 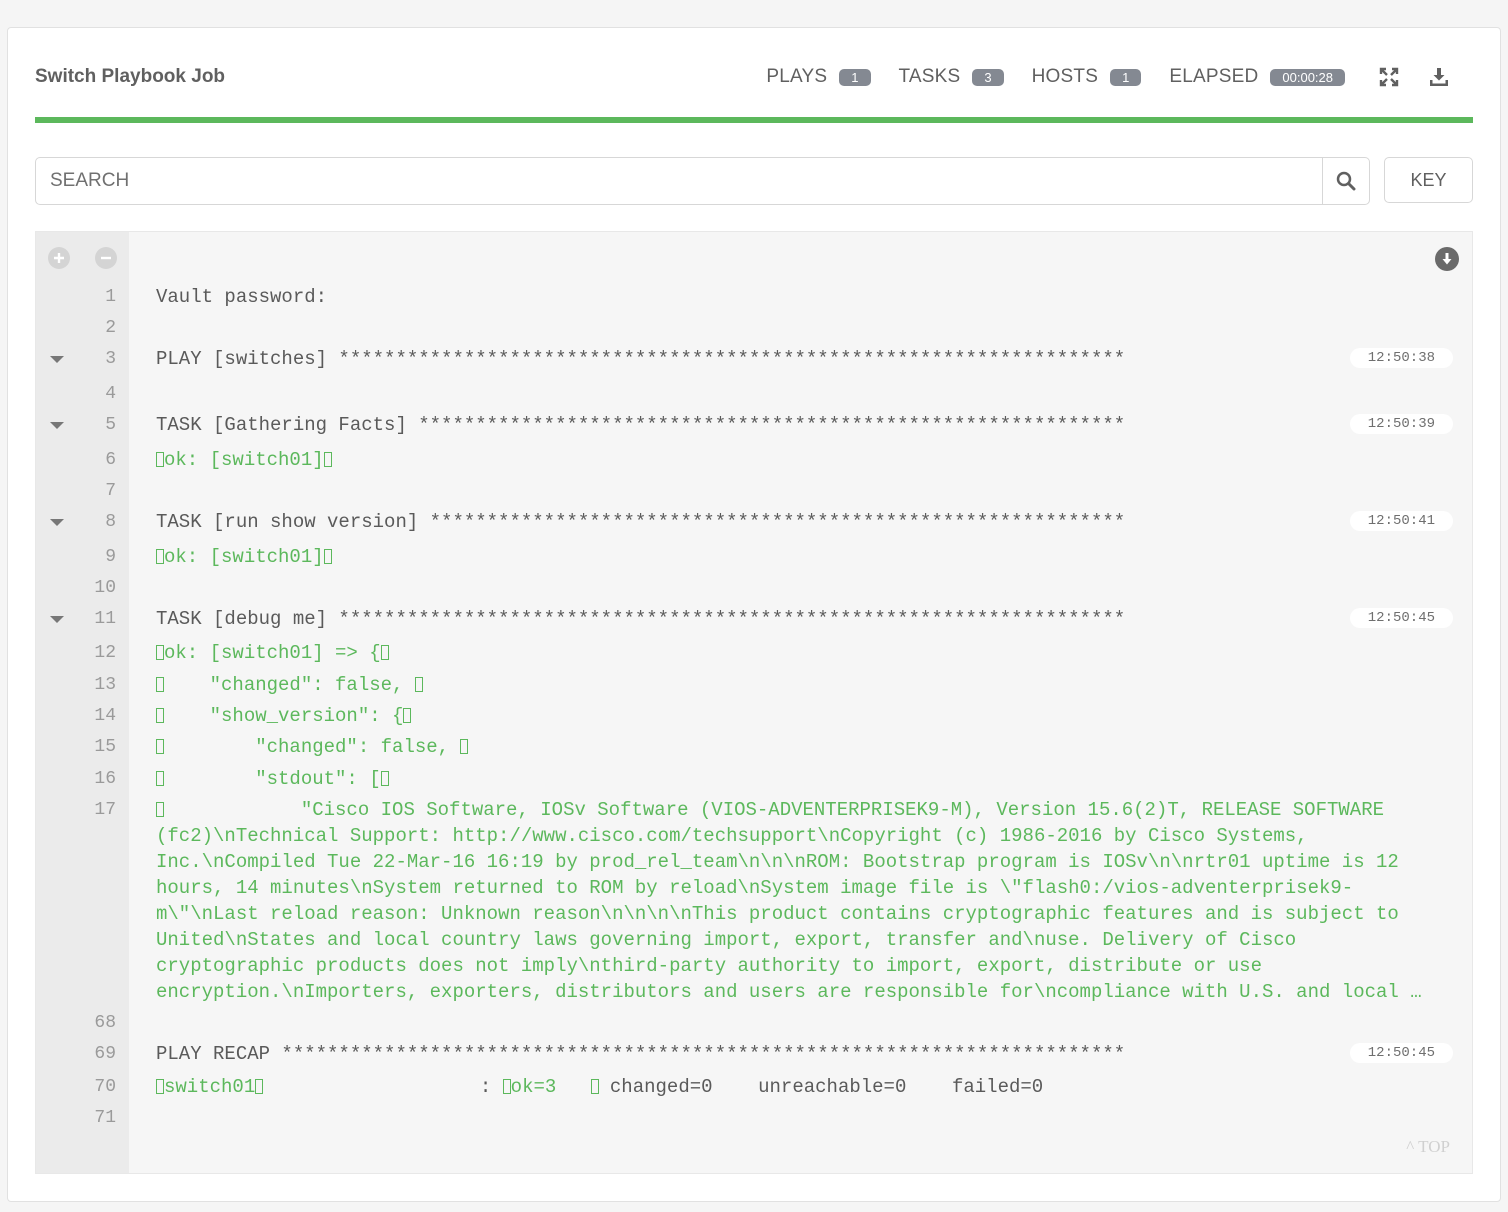 I want to click on fullscreen-button, so click(x=1389, y=77).